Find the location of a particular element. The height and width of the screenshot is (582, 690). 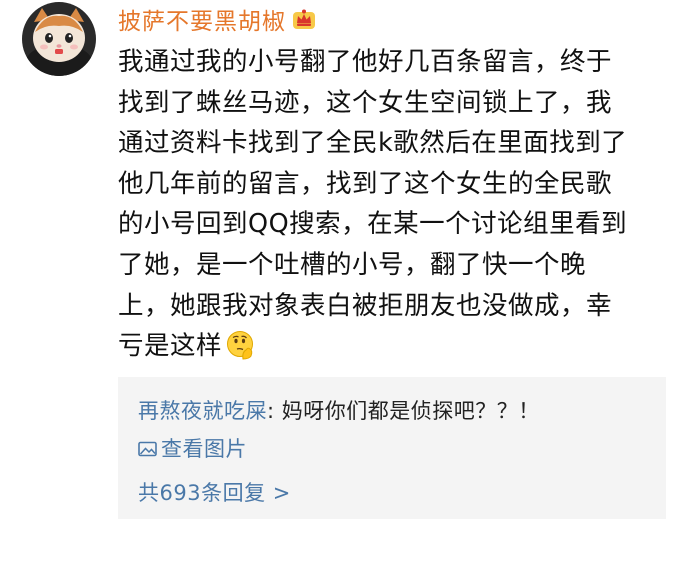

comment-line: 亏是这样 is located at coordinates (170, 346).